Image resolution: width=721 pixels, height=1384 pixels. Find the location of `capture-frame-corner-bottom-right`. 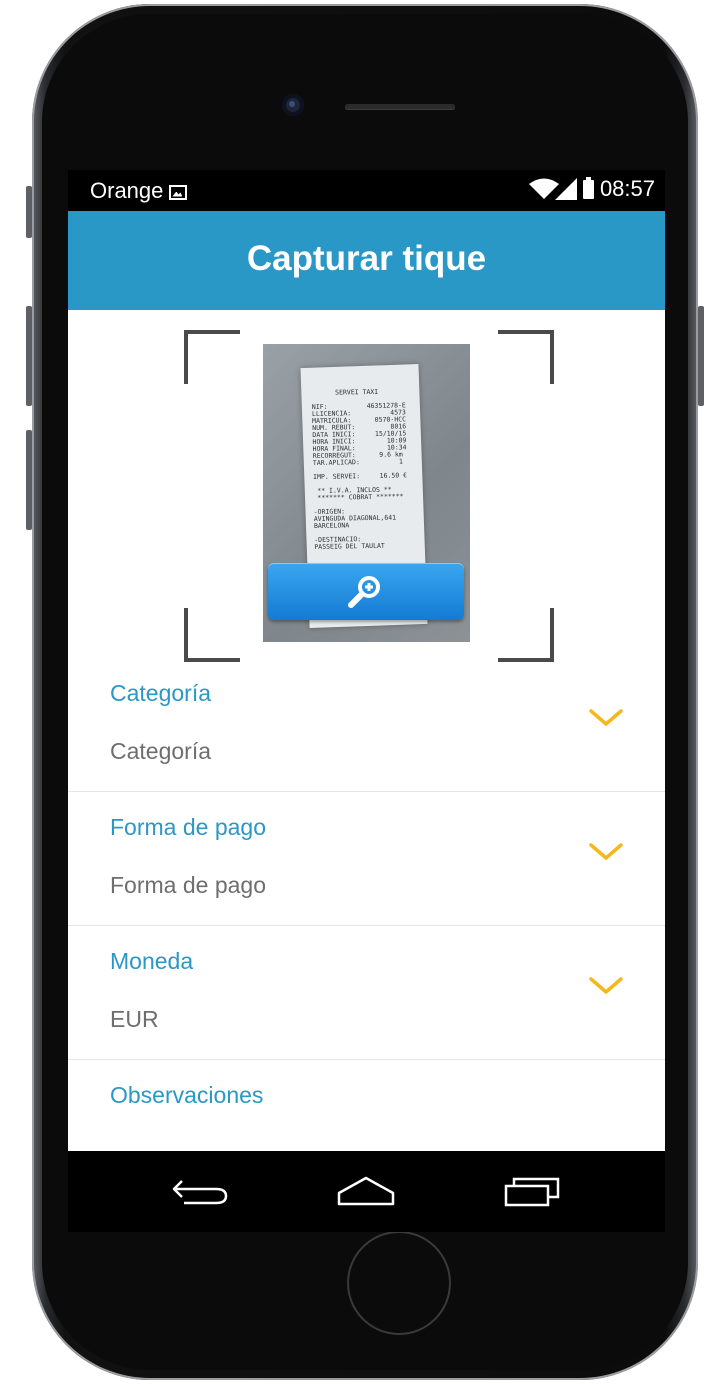

capture-frame-corner-bottom-right is located at coordinates (526, 635).